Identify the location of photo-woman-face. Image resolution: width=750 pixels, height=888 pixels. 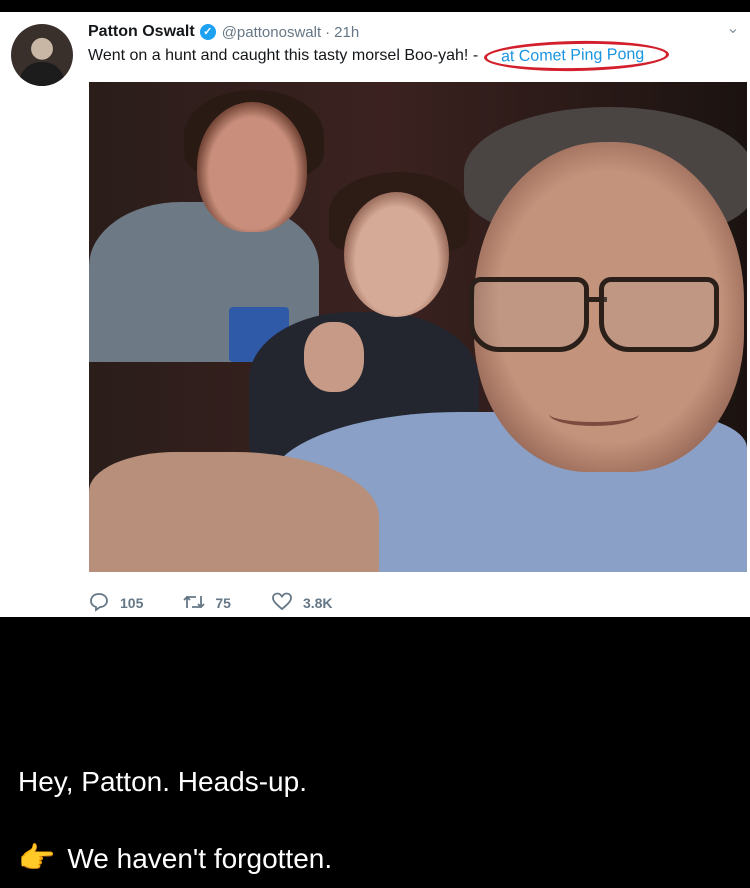
(252, 167).